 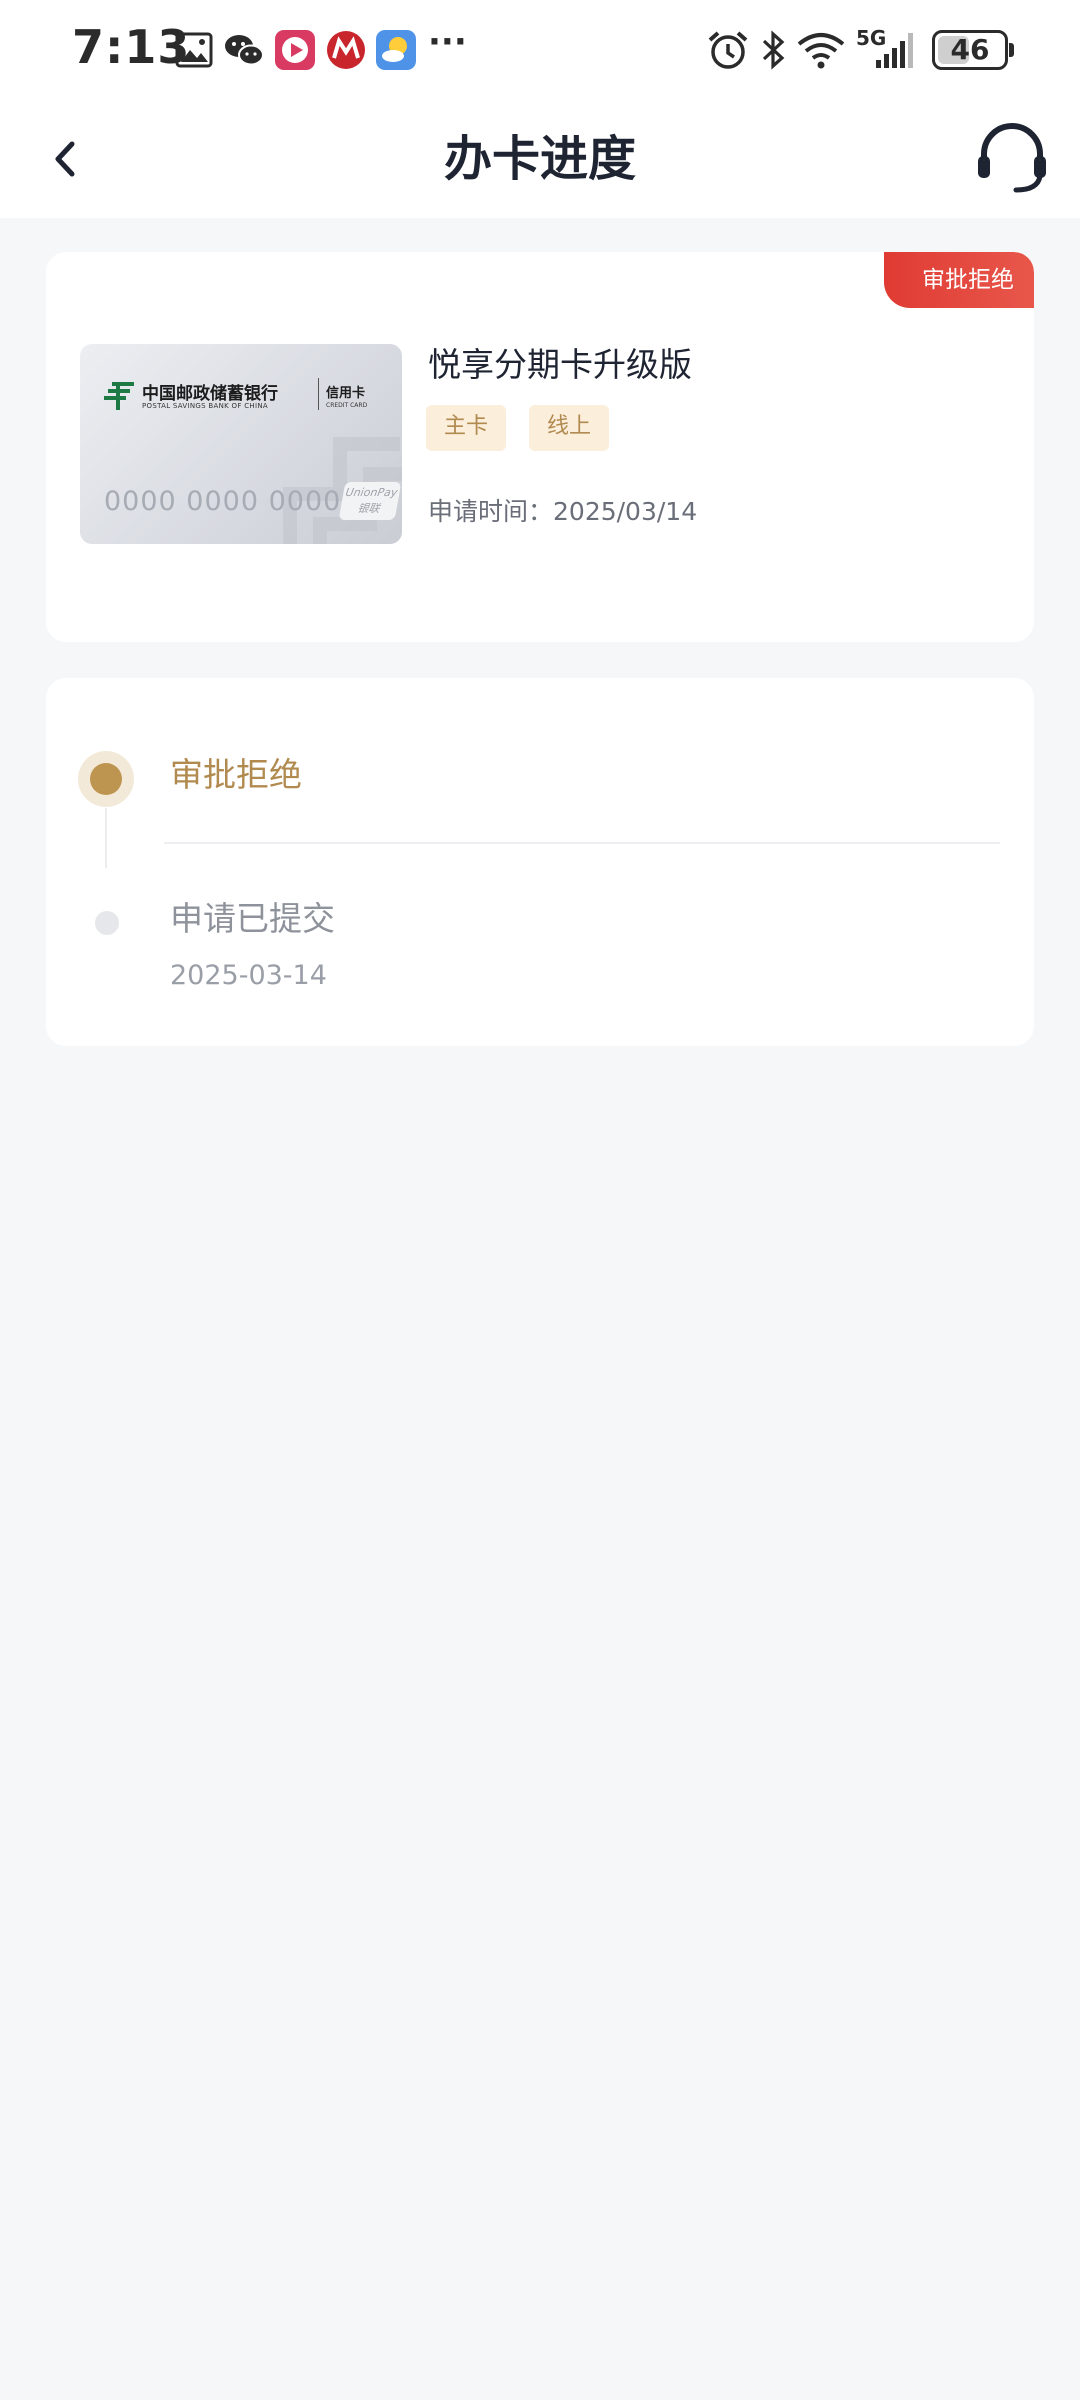 I want to click on card-product-name: 悦享分期卡升级版, so click(x=560, y=364).